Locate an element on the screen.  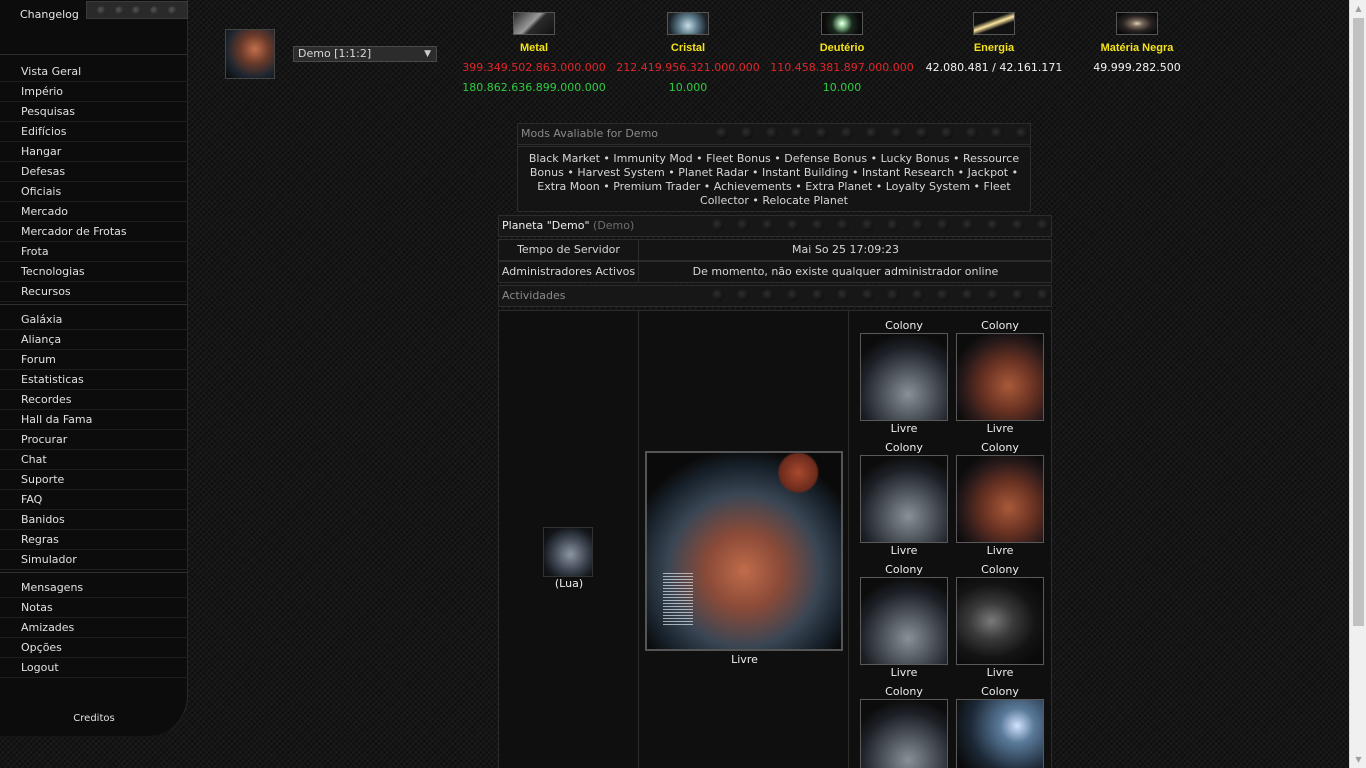
menu-divider is located at coordinates (94, 304).